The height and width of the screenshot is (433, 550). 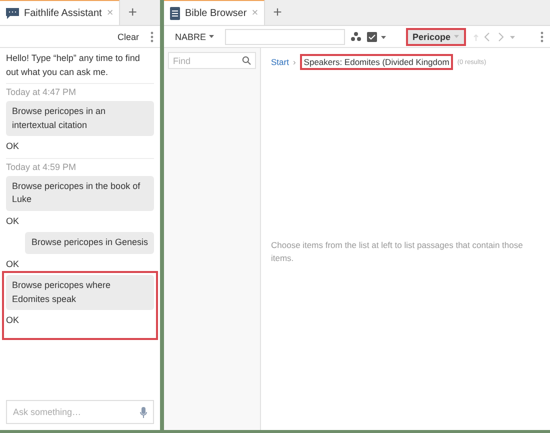 What do you see at coordinates (80, 90) in the screenshot?
I see `timestamp: Today at 4:47 PM` at bounding box center [80, 90].